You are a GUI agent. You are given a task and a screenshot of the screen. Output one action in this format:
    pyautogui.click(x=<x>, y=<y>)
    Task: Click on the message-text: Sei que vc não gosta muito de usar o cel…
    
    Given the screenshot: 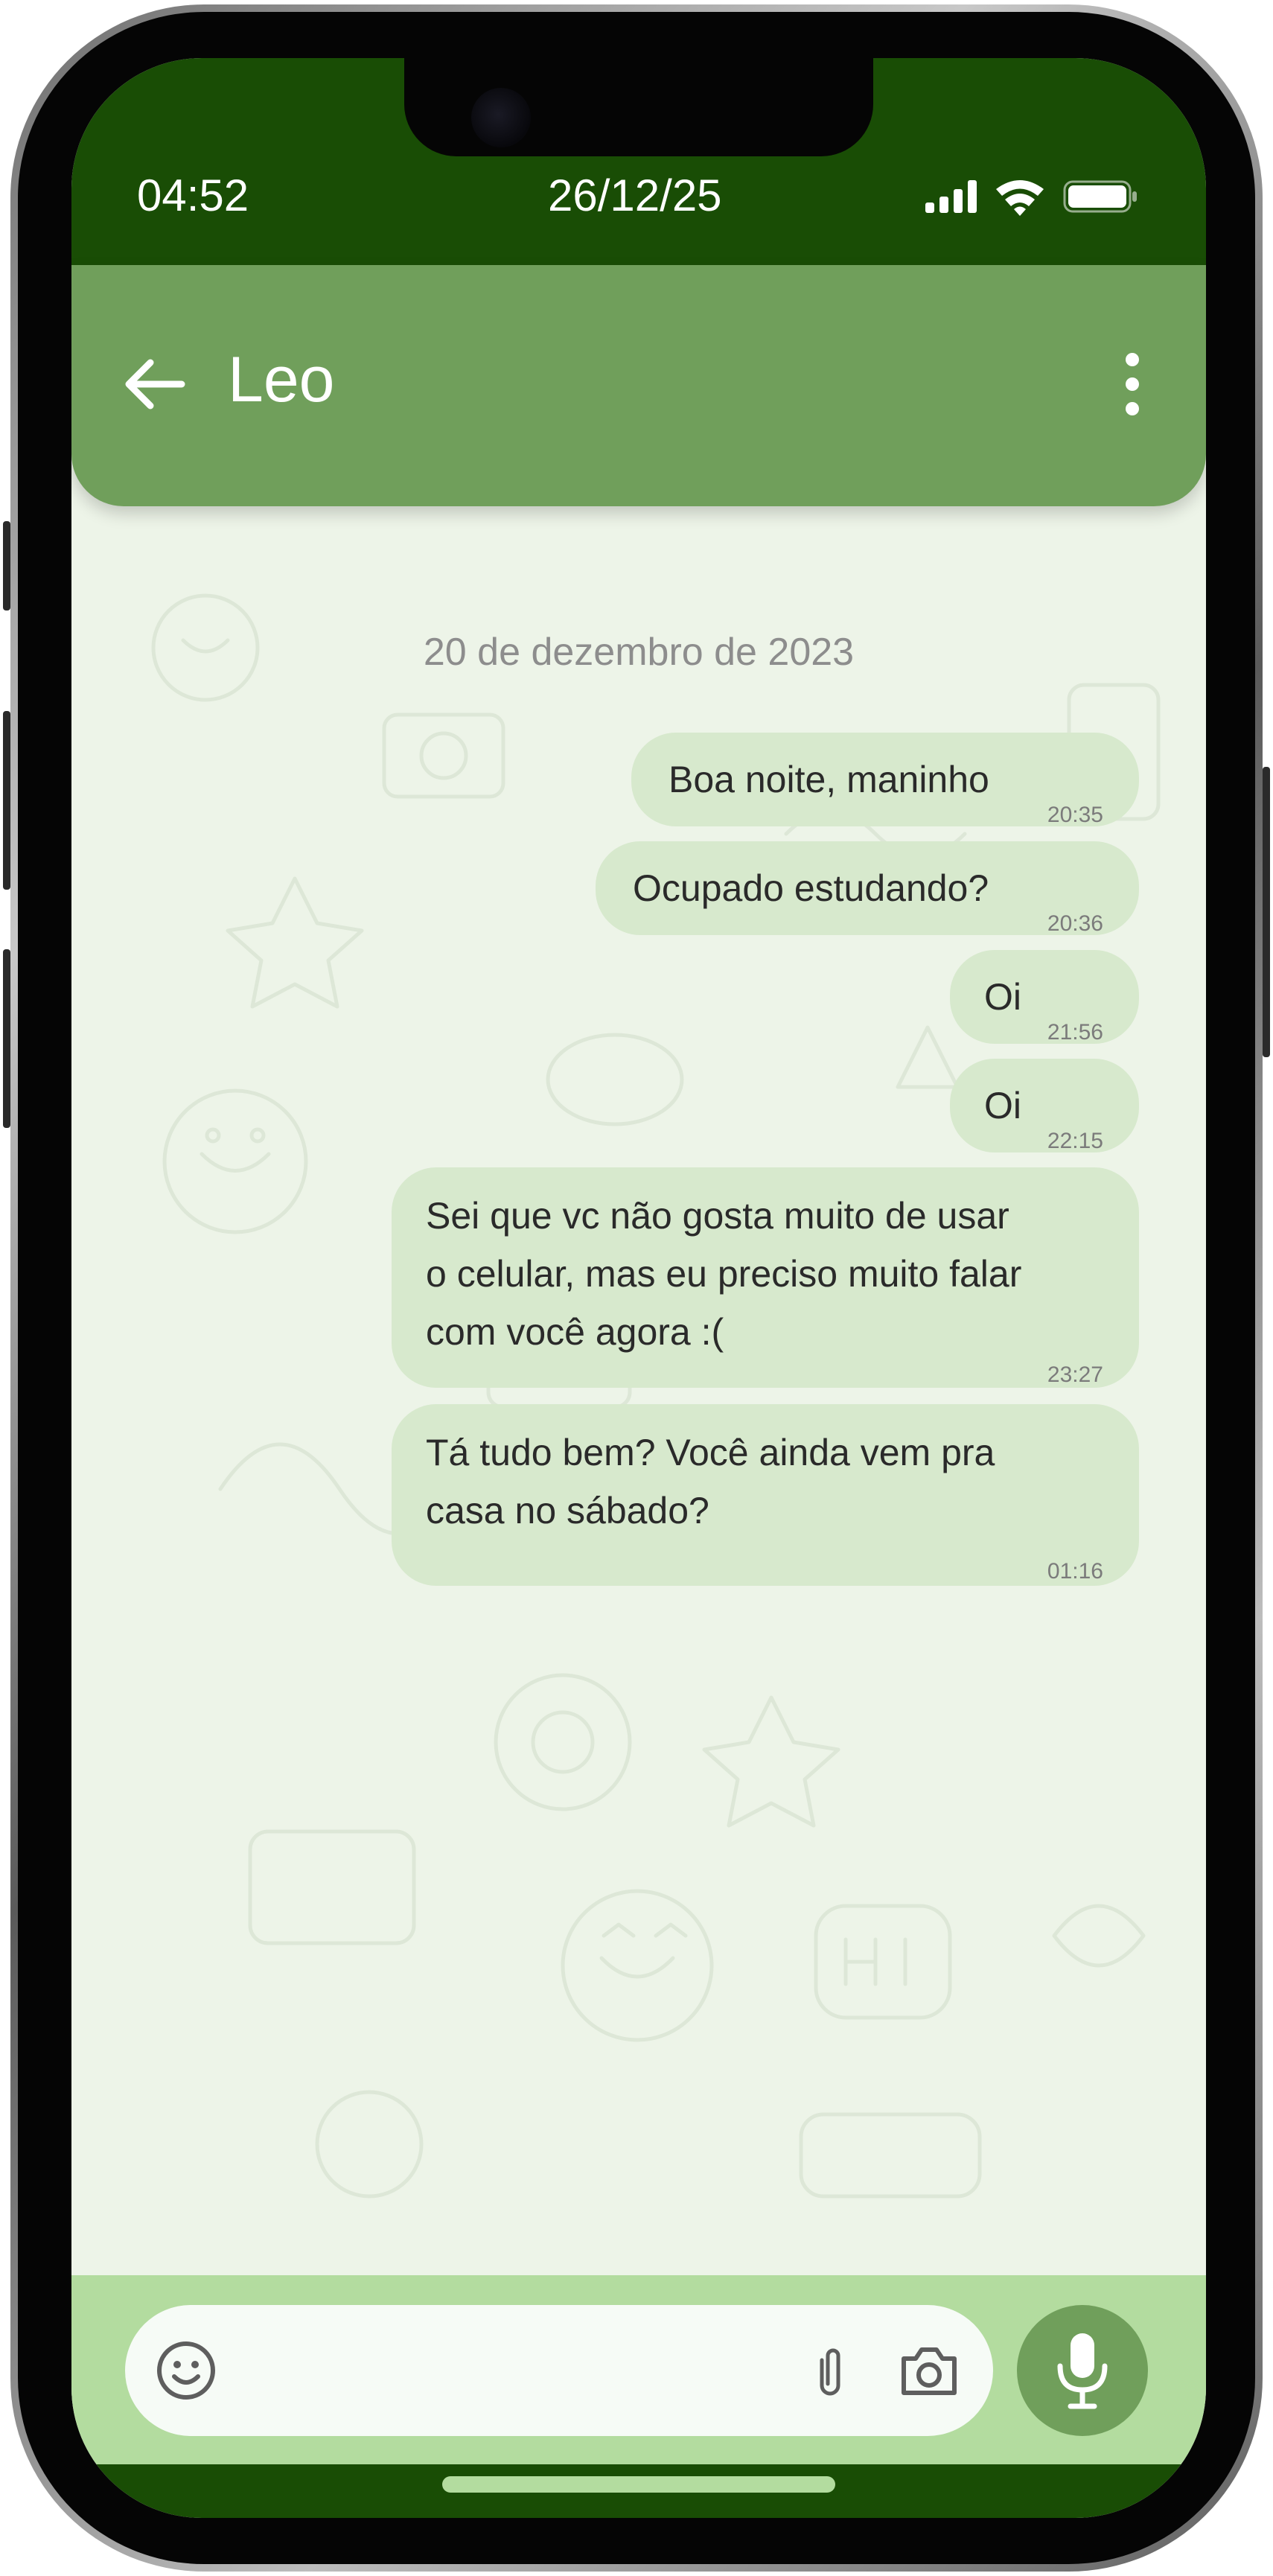 What is the action you would take?
    pyautogui.click(x=724, y=1274)
    